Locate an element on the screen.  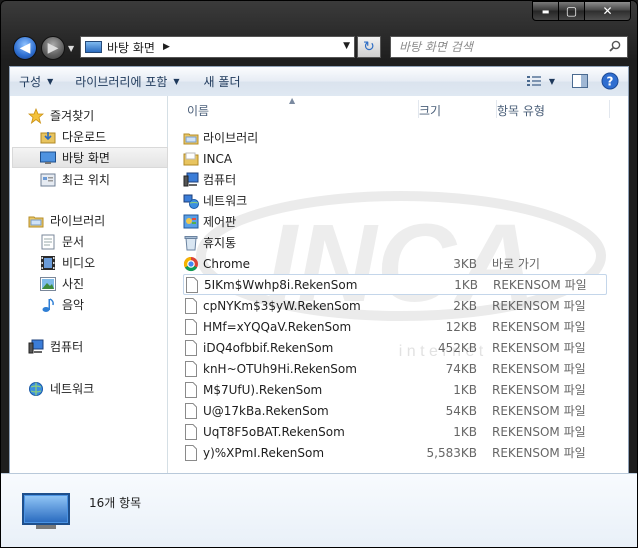
sort-ascending-icon: ▲ is located at coordinates (292, 100).